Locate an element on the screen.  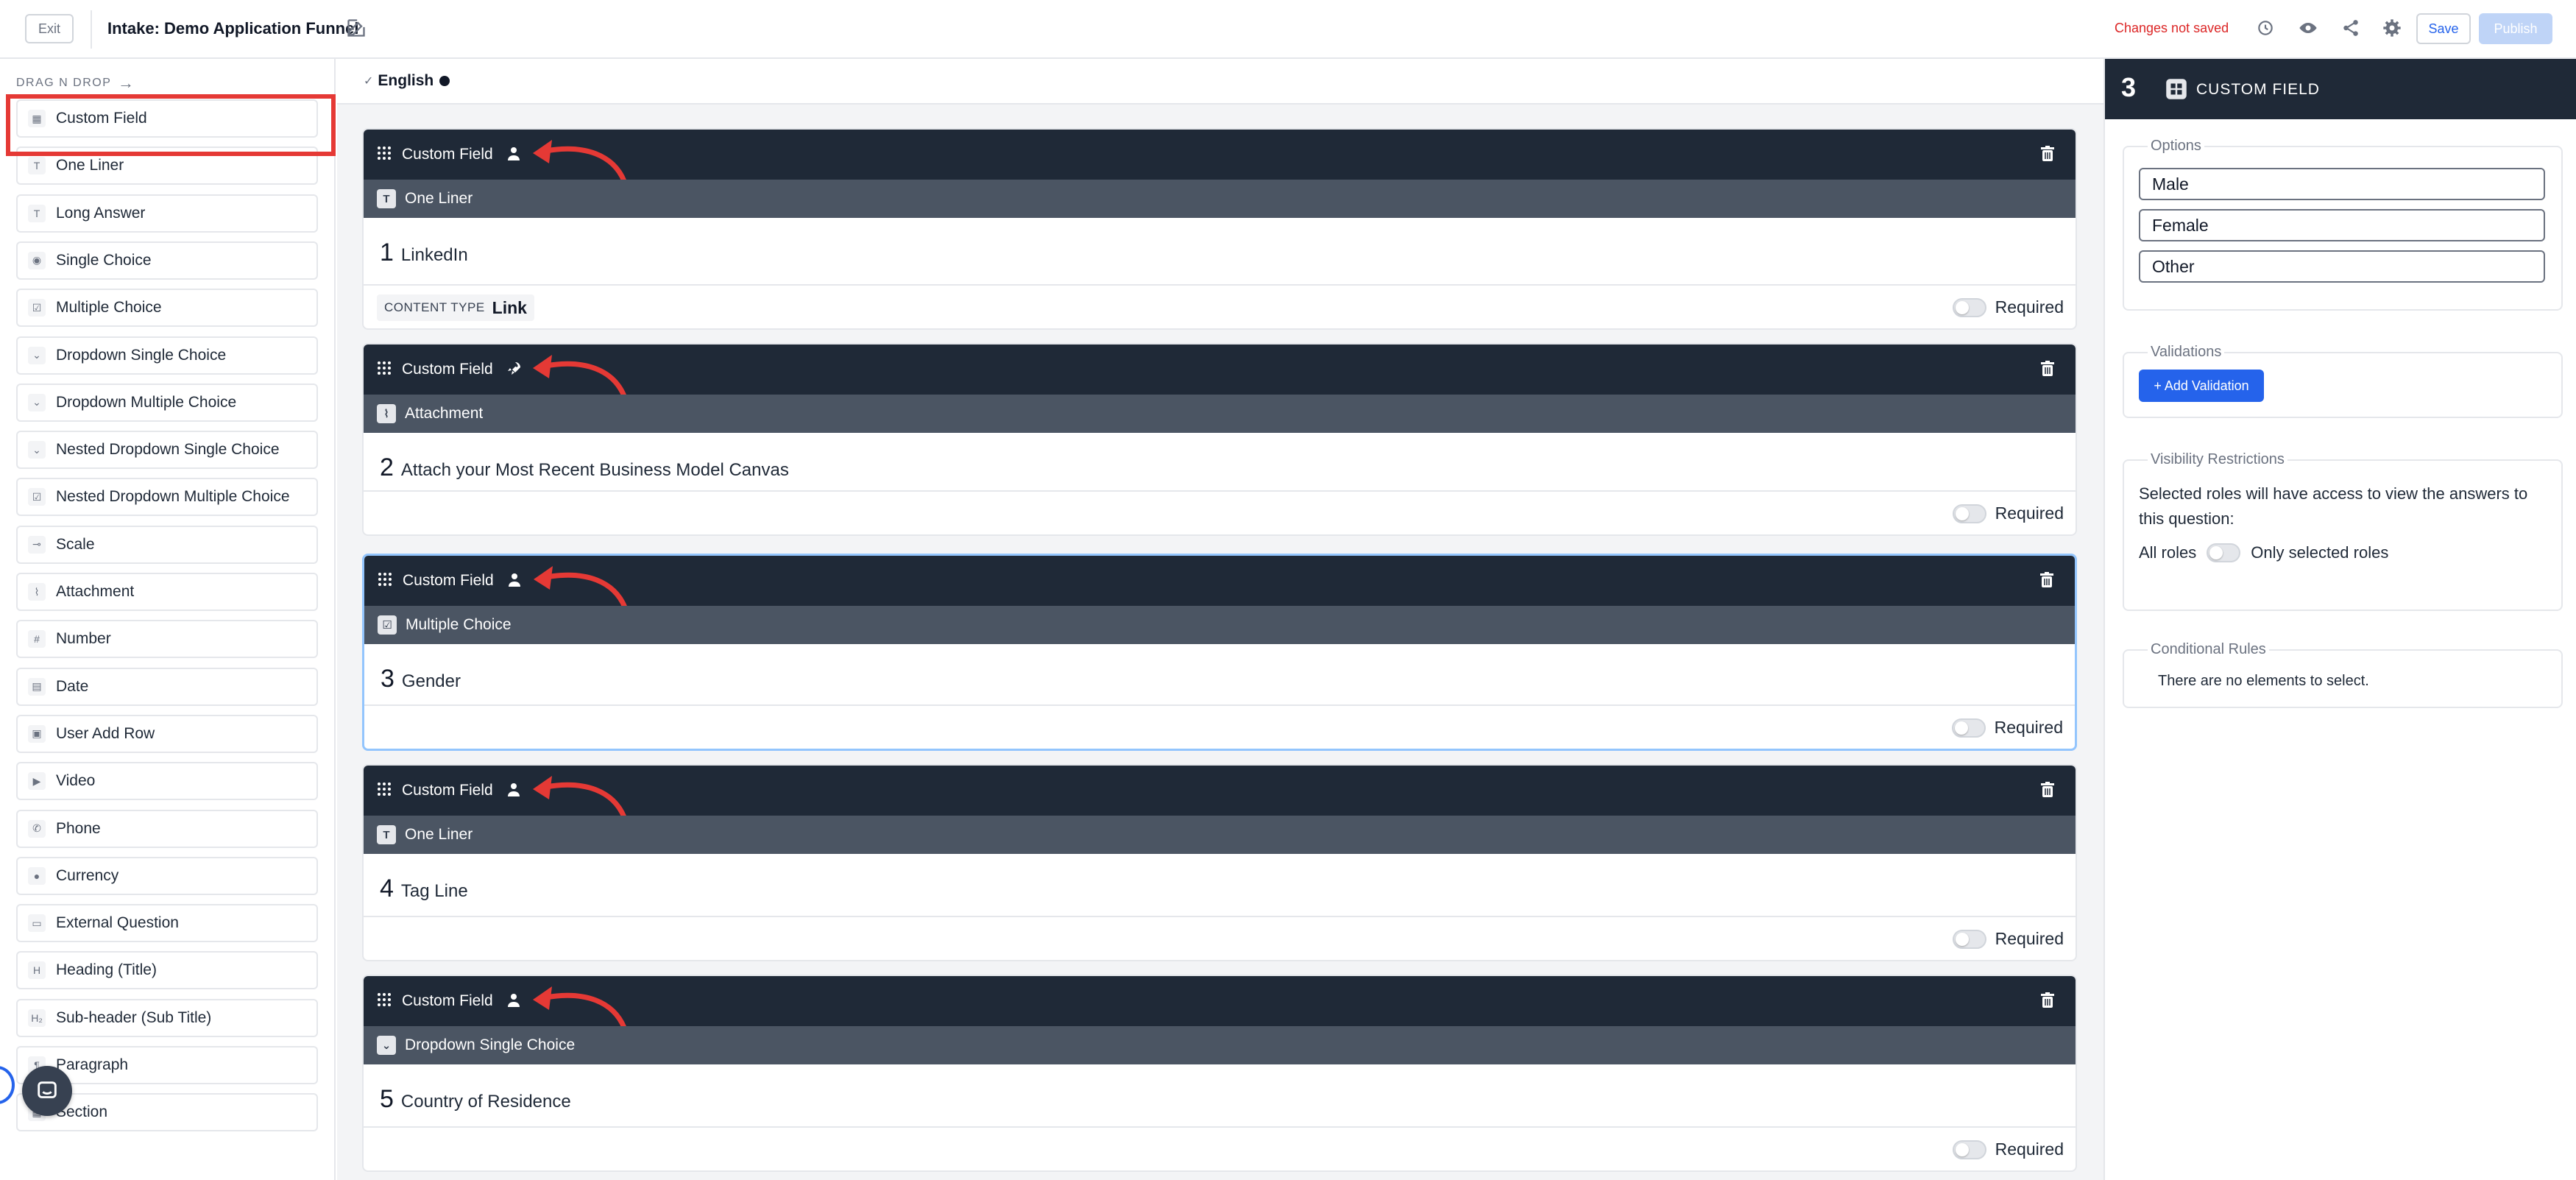
palette-item-phone: ✆ Phone is located at coordinates (167, 828).